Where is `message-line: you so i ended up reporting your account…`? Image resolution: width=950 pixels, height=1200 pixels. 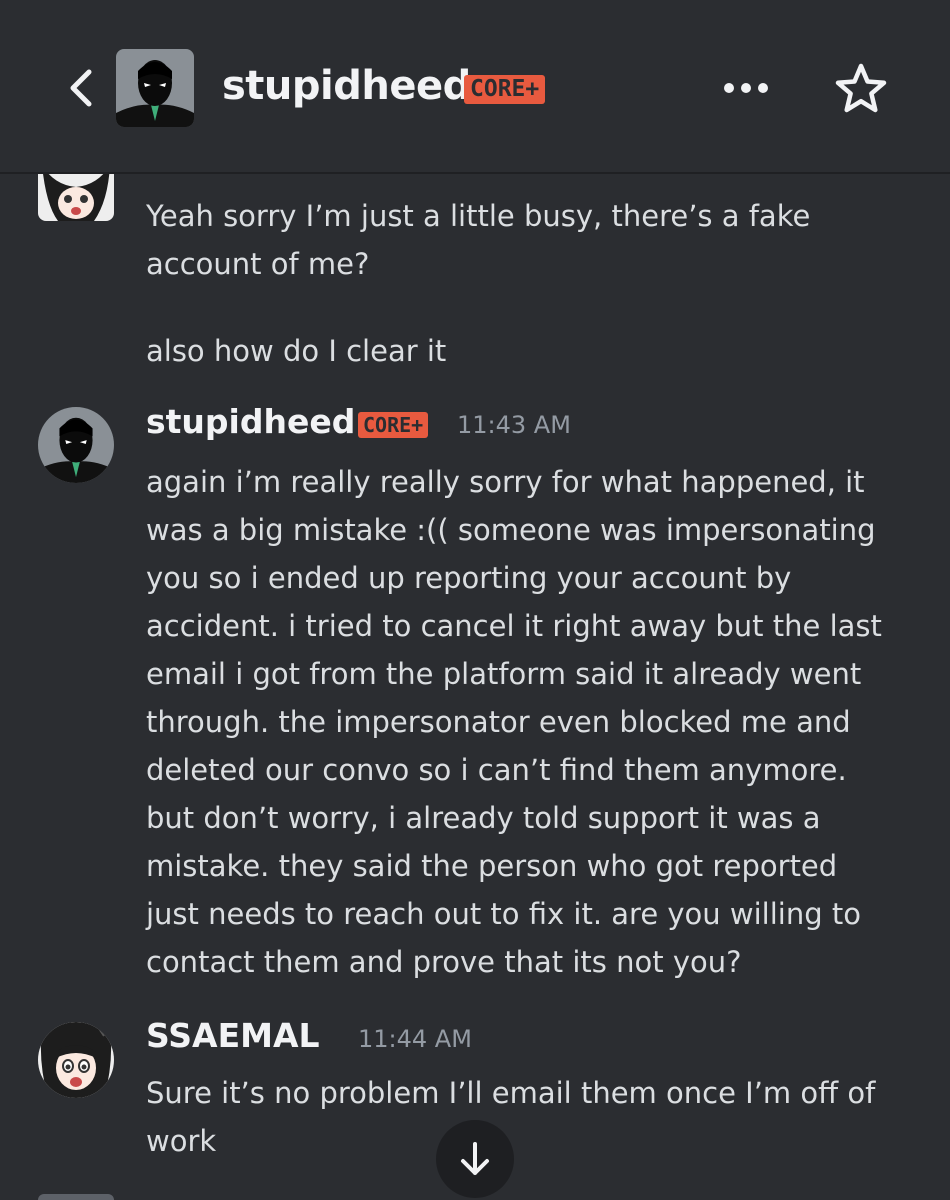
message-line: you so i ended up reporting your account… is located at coordinates (469, 578).